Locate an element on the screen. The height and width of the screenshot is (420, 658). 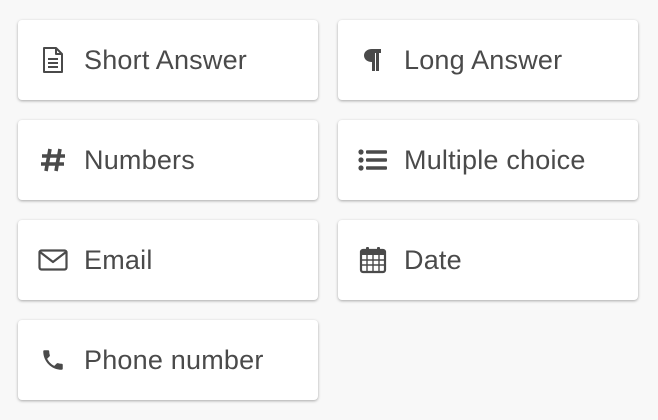
hash-icon is located at coordinates (53, 160).